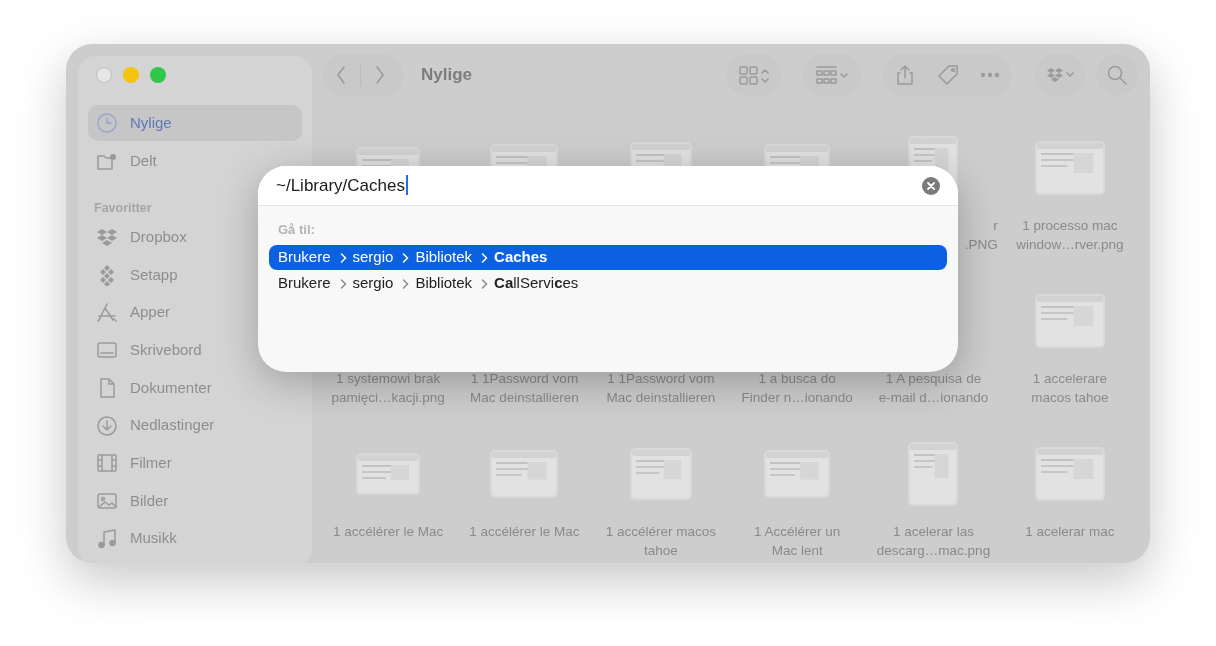 This screenshot has height=646, width=1216. Describe the element at coordinates (1070, 388) in the screenshot. I see `file-name: 1 accelerare macos tahoe` at that location.